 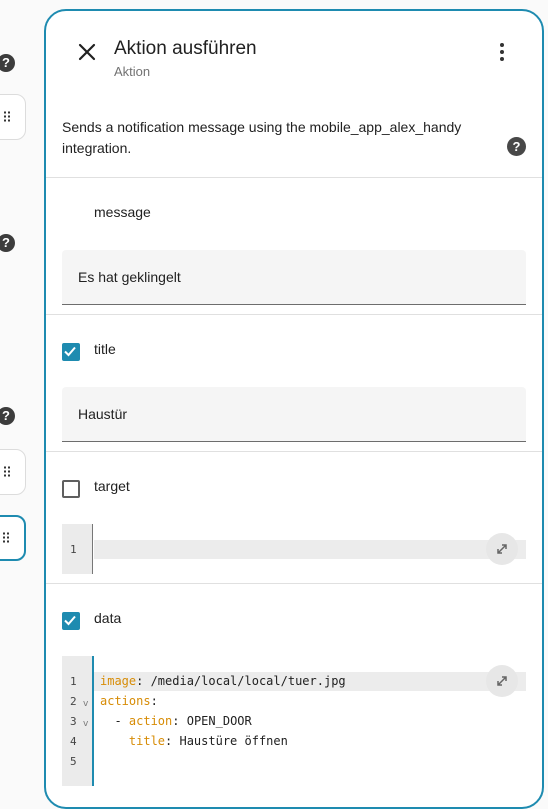 What do you see at coordinates (78, 721) in the screenshot?
I see `line-number-gutter: 1 2 v 3 v 4 5` at bounding box center [78, 721].